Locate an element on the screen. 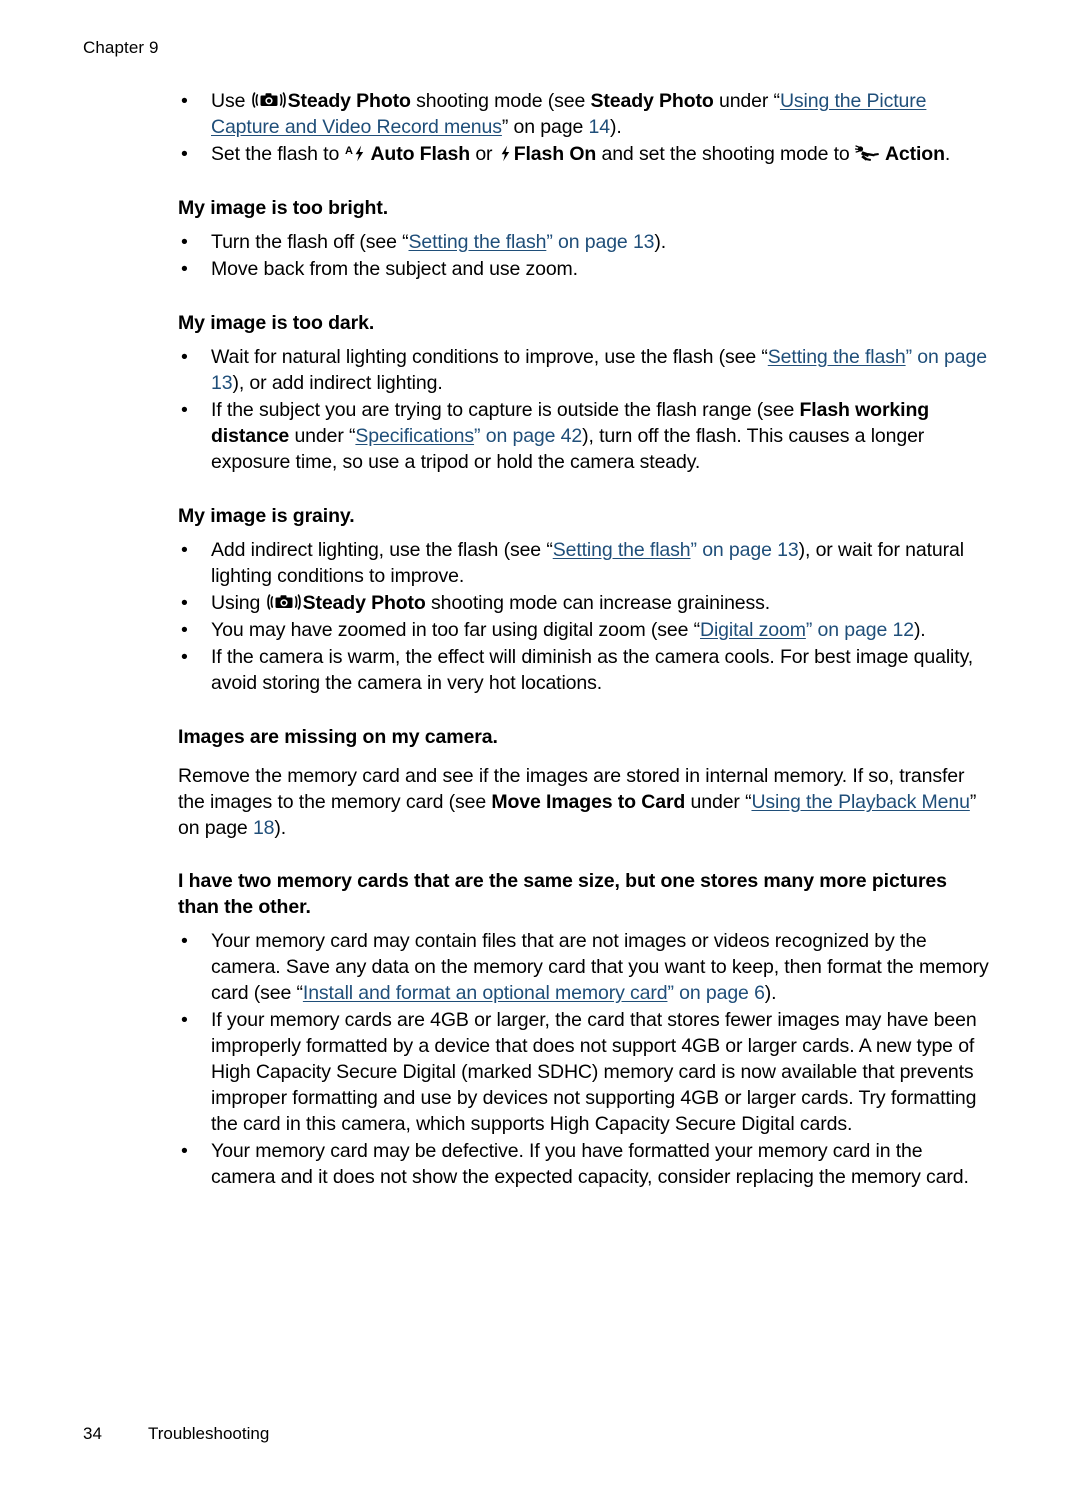 This screenshot has height=1495, width=1080. bullet-text-use: Use is located at coordinates (231, 101).